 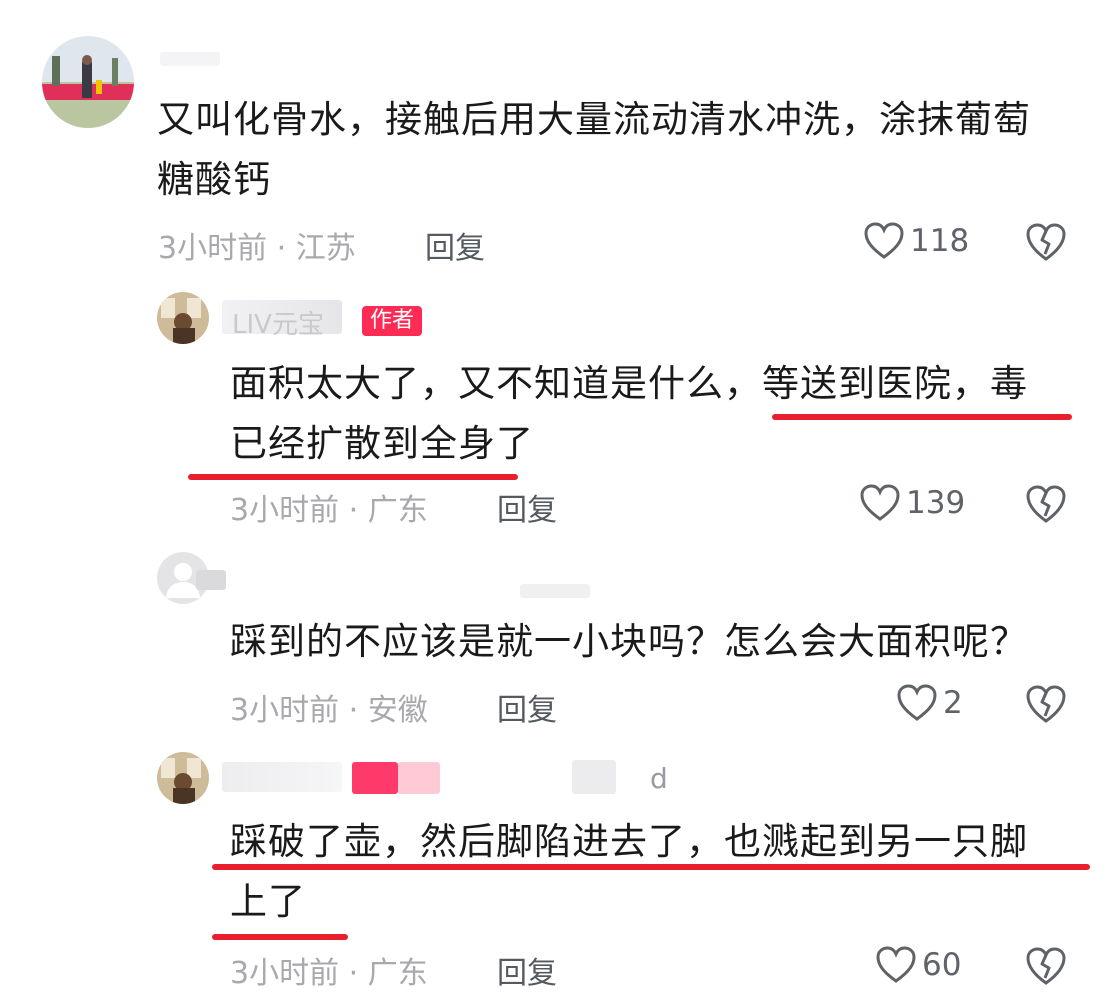 What do you see at coordinates (382, 443) in the screenshot?
I see `comment-text-line-2: 已经扩散到全身了` at bounding box center [382, 443].